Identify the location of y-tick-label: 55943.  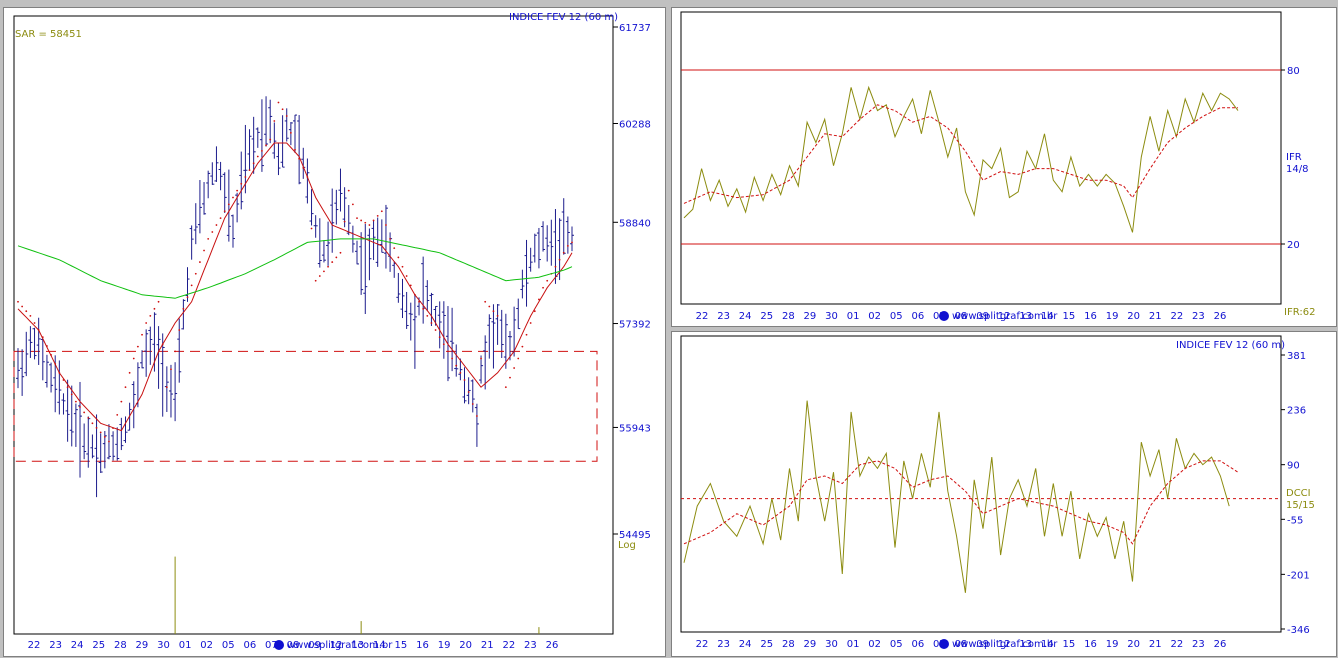
(635, 428).